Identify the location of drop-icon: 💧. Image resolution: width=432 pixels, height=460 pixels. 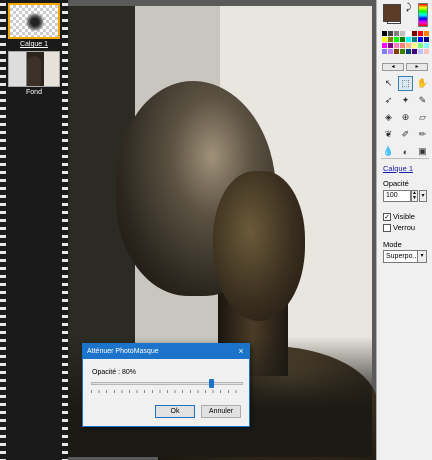
(388, 151).